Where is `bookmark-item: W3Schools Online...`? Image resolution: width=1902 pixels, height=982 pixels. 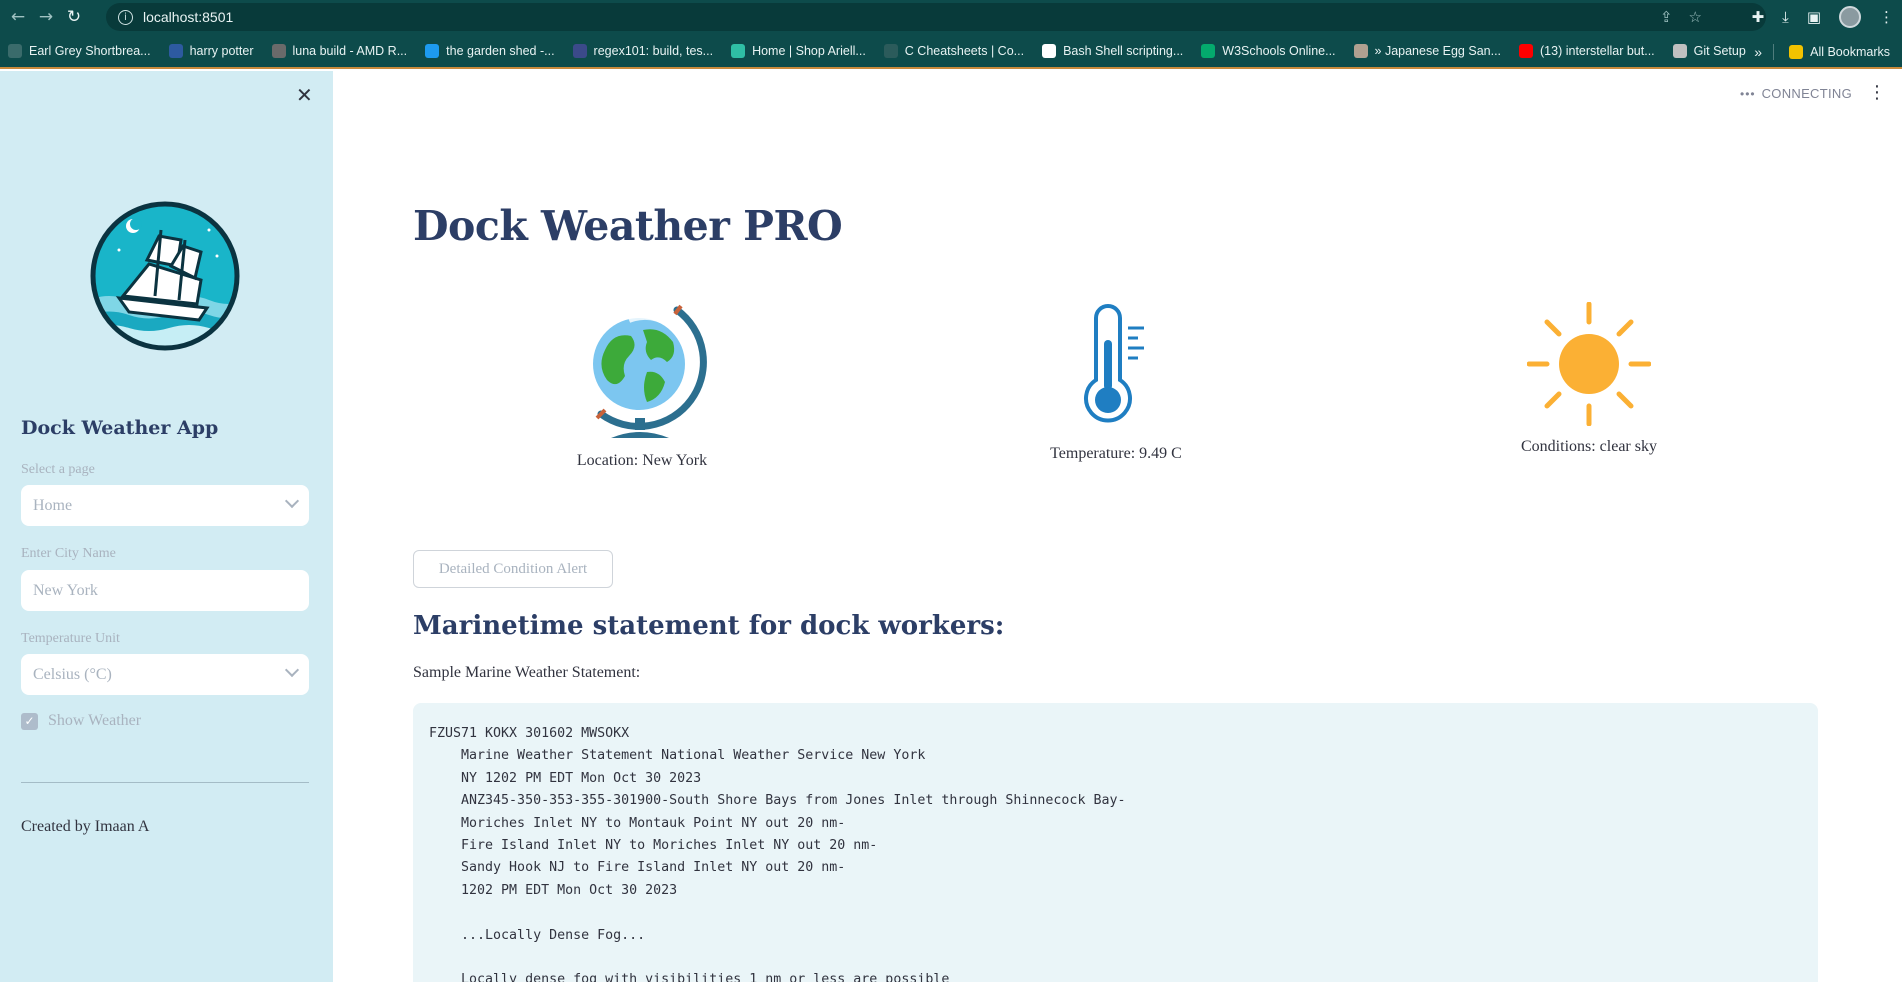
bookmark-item: W3Schools Online... is located at coordinates (1268, 50).